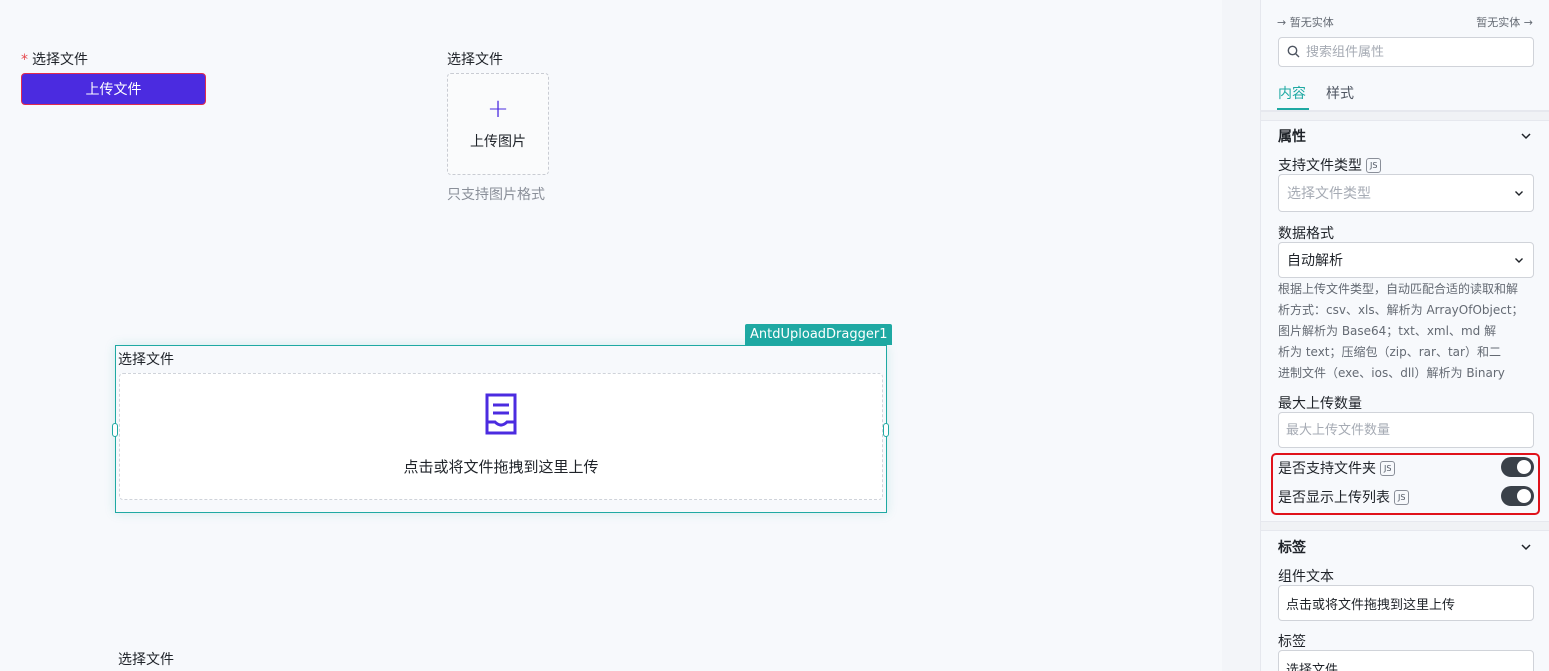 The height and width of the screenshot is (671, 1549). I want to click on support-folder-toggle, so click(1517, 467).